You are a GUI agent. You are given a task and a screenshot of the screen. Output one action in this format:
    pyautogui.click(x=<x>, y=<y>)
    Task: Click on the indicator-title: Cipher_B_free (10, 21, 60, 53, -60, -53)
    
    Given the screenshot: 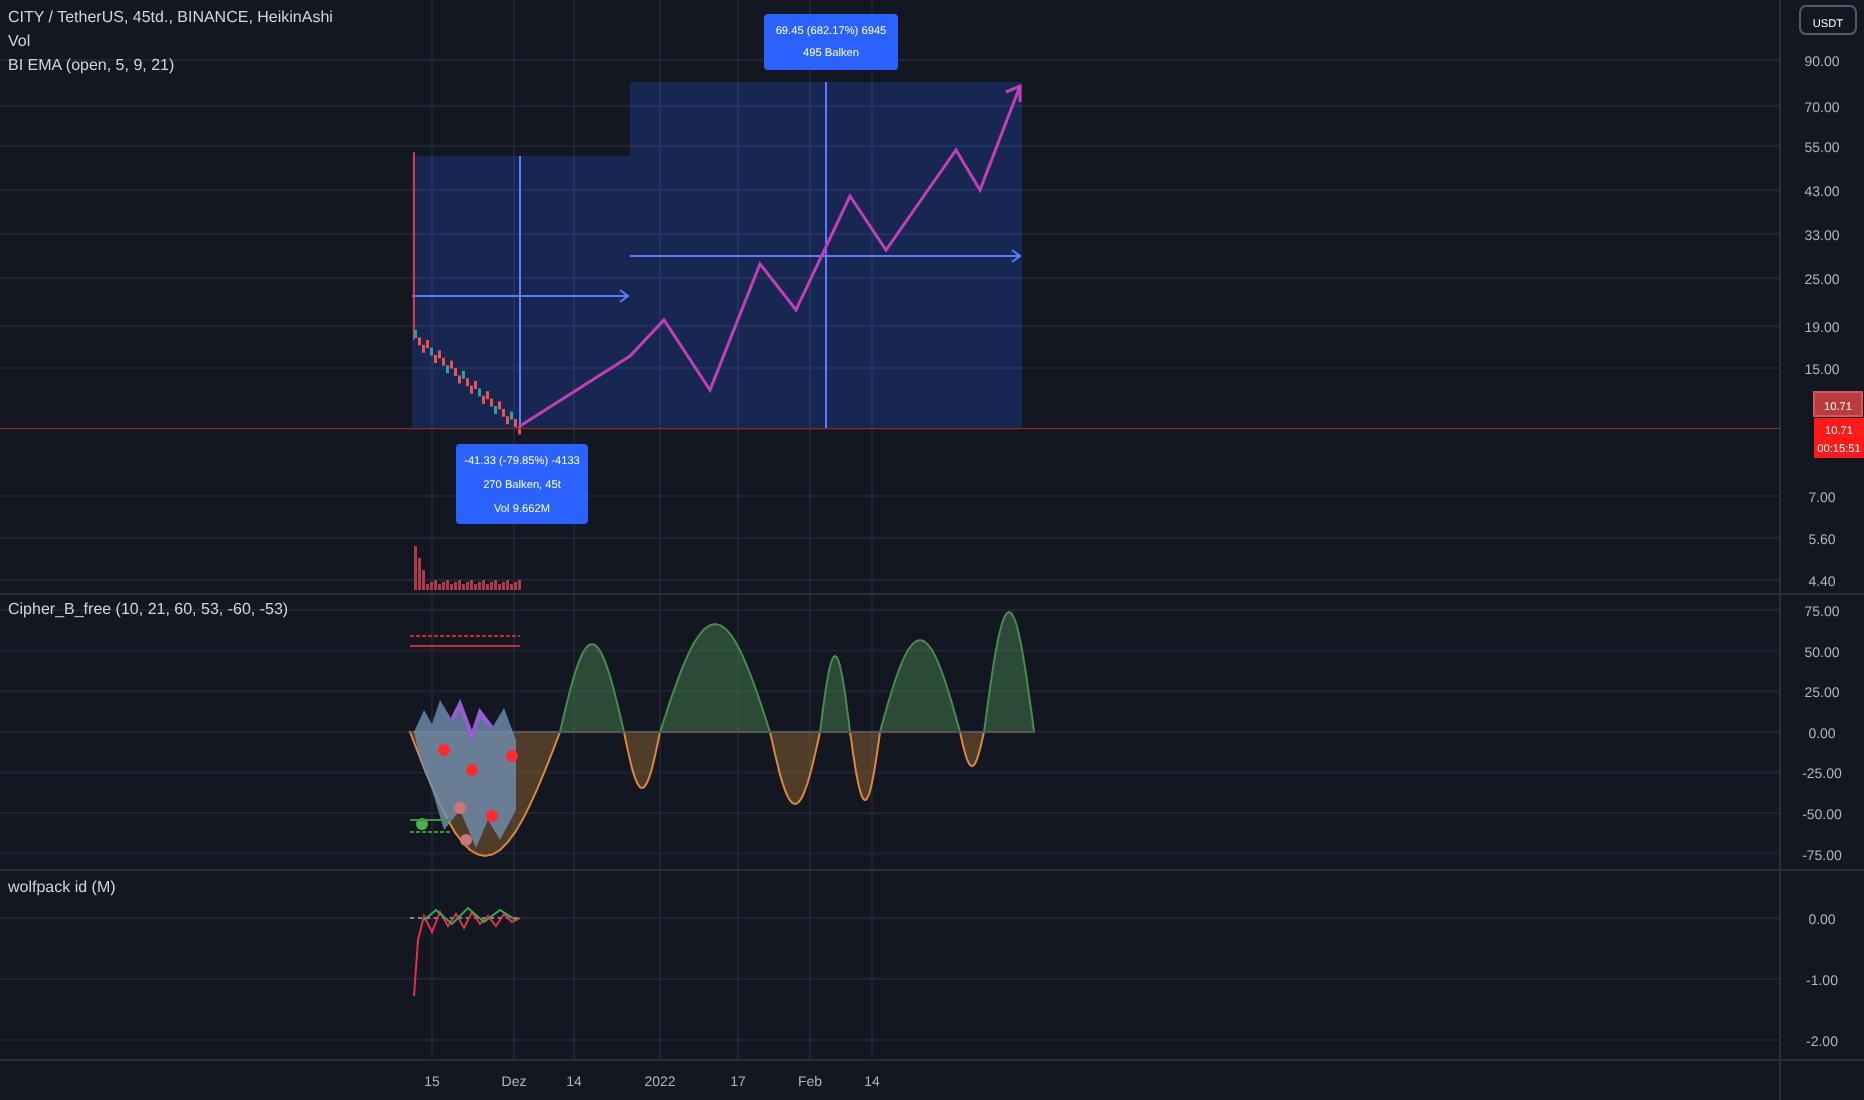 What is the action you would take?
    pyautogui.click(x=148, y=609)
    